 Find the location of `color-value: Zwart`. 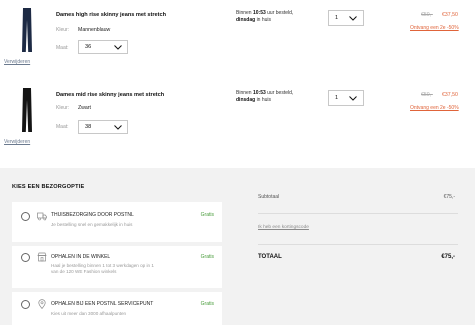

color-value: Zwart is located at coordinates (84, 108).